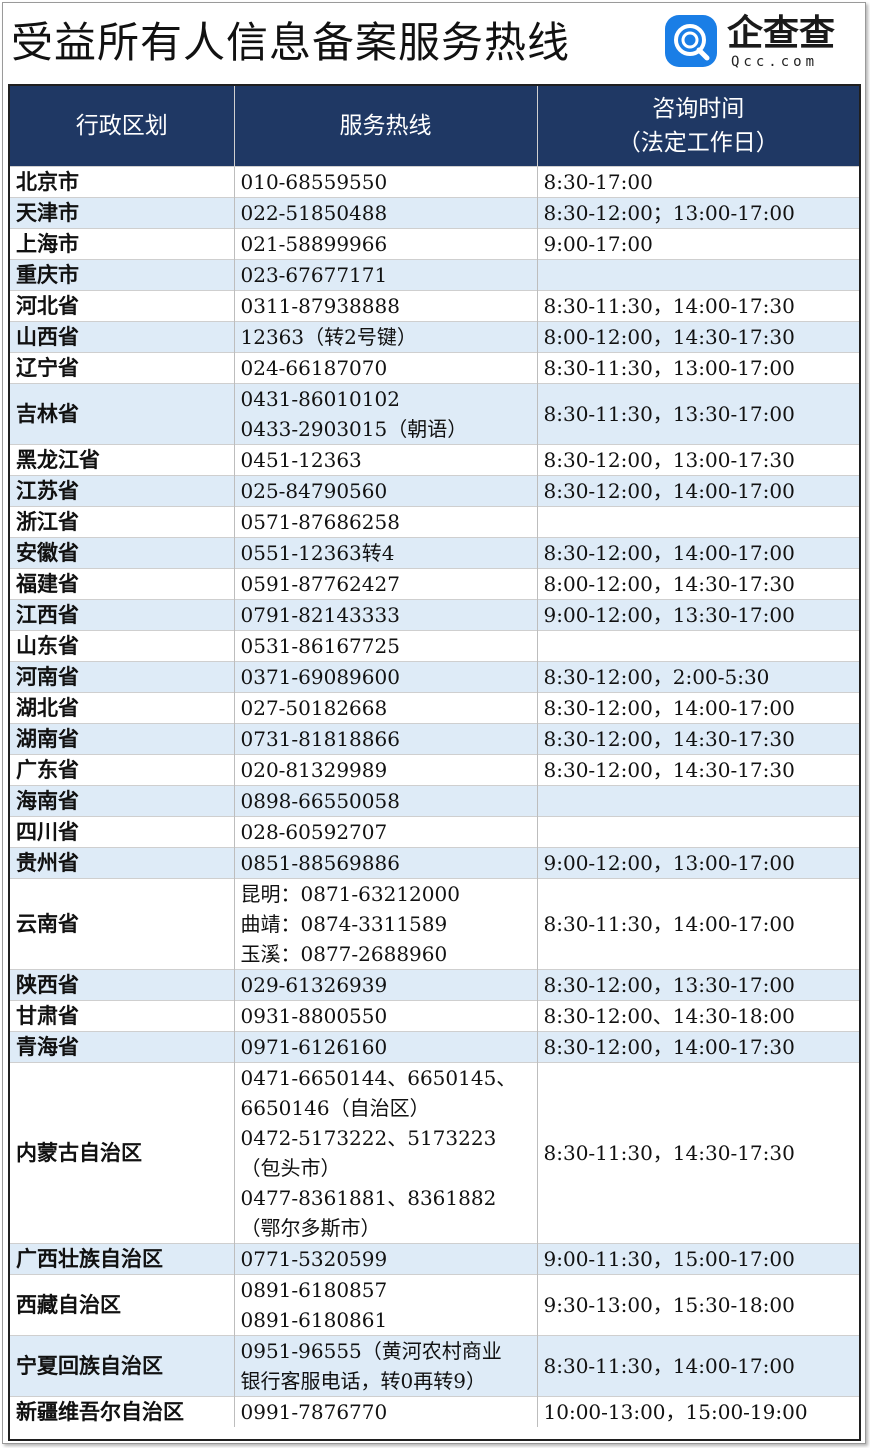  I want to click on hotline-cell: 0991-7876770, so click(386, 1411).